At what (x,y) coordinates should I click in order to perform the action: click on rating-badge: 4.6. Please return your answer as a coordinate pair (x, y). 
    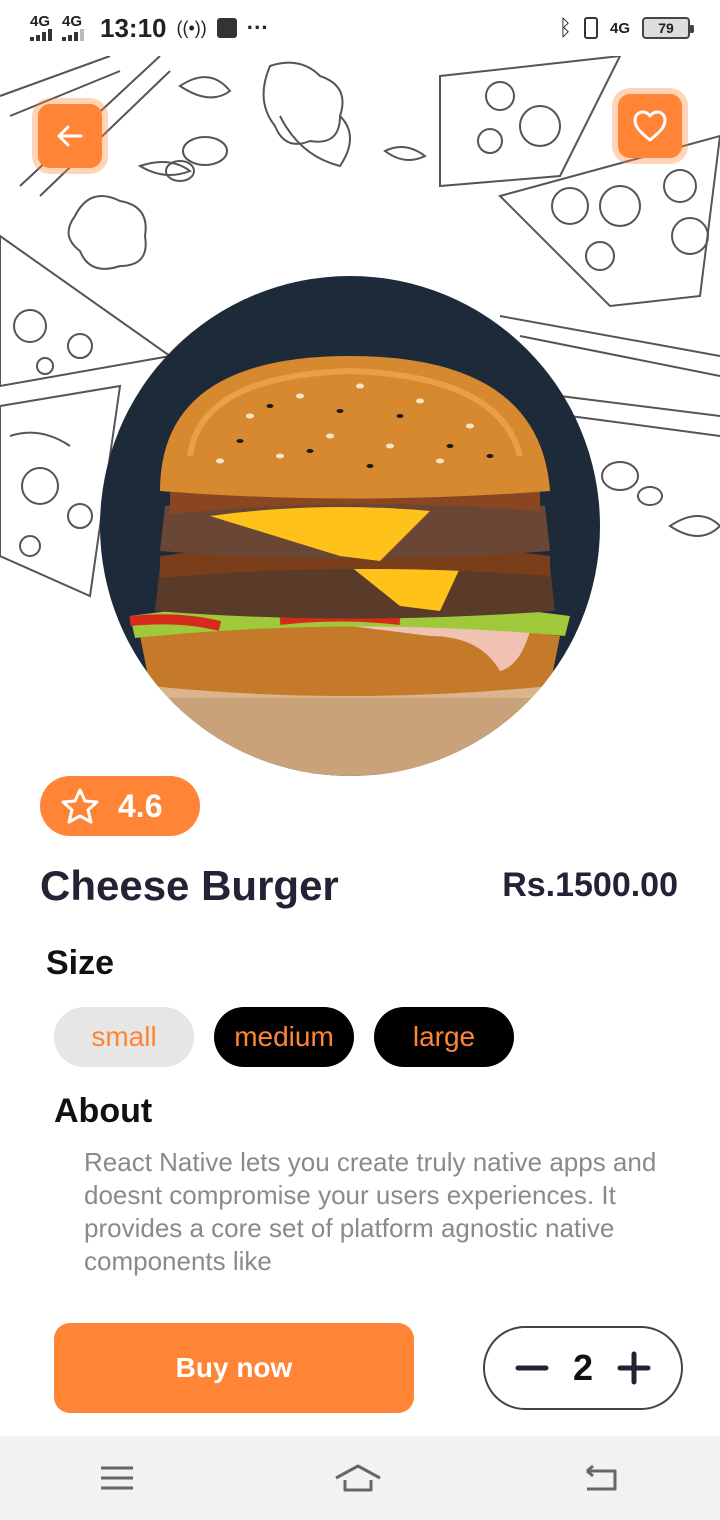
    Looking at the image, I should click on (120, 806).